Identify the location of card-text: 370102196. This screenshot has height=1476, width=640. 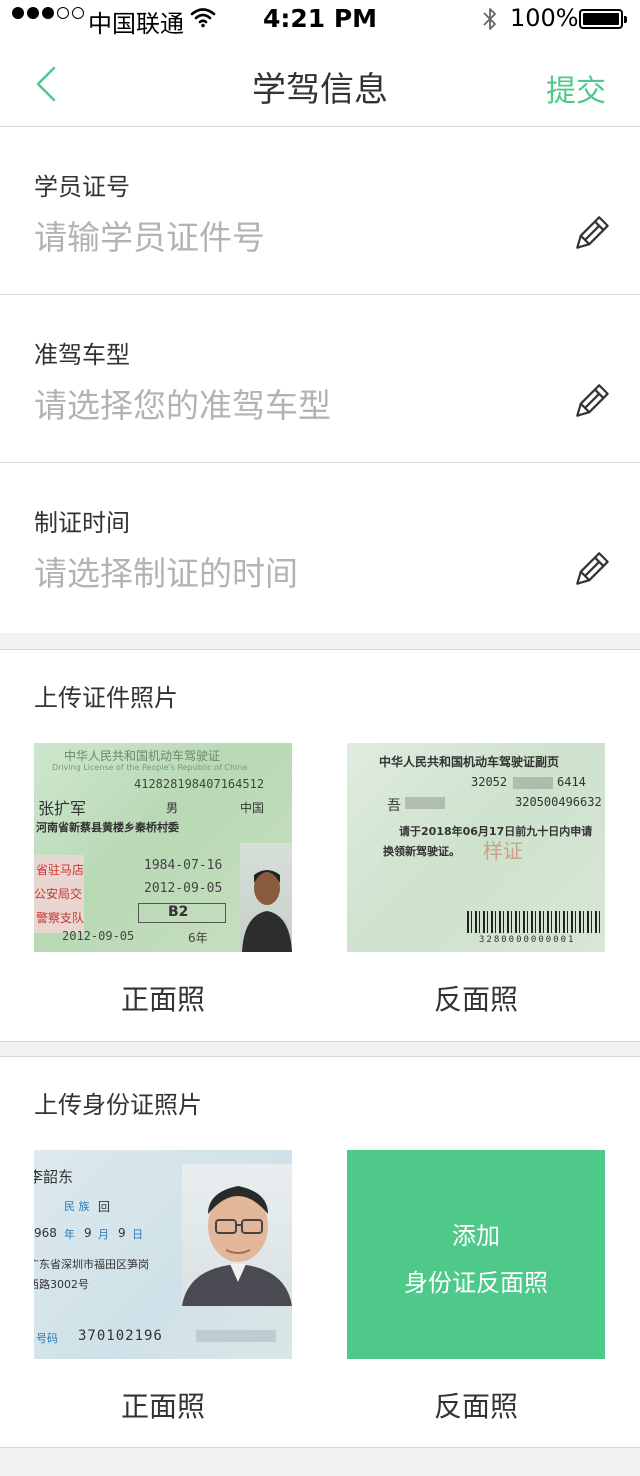
(120, 1336).